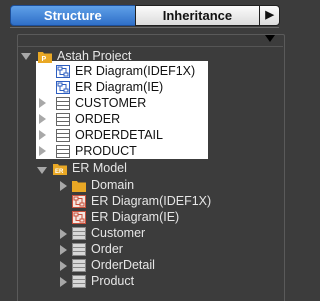  What do you see at coordinates (118, 233) in the screenshot?
I see `tree-node-label: Customer` at bounding box center [118, 233].